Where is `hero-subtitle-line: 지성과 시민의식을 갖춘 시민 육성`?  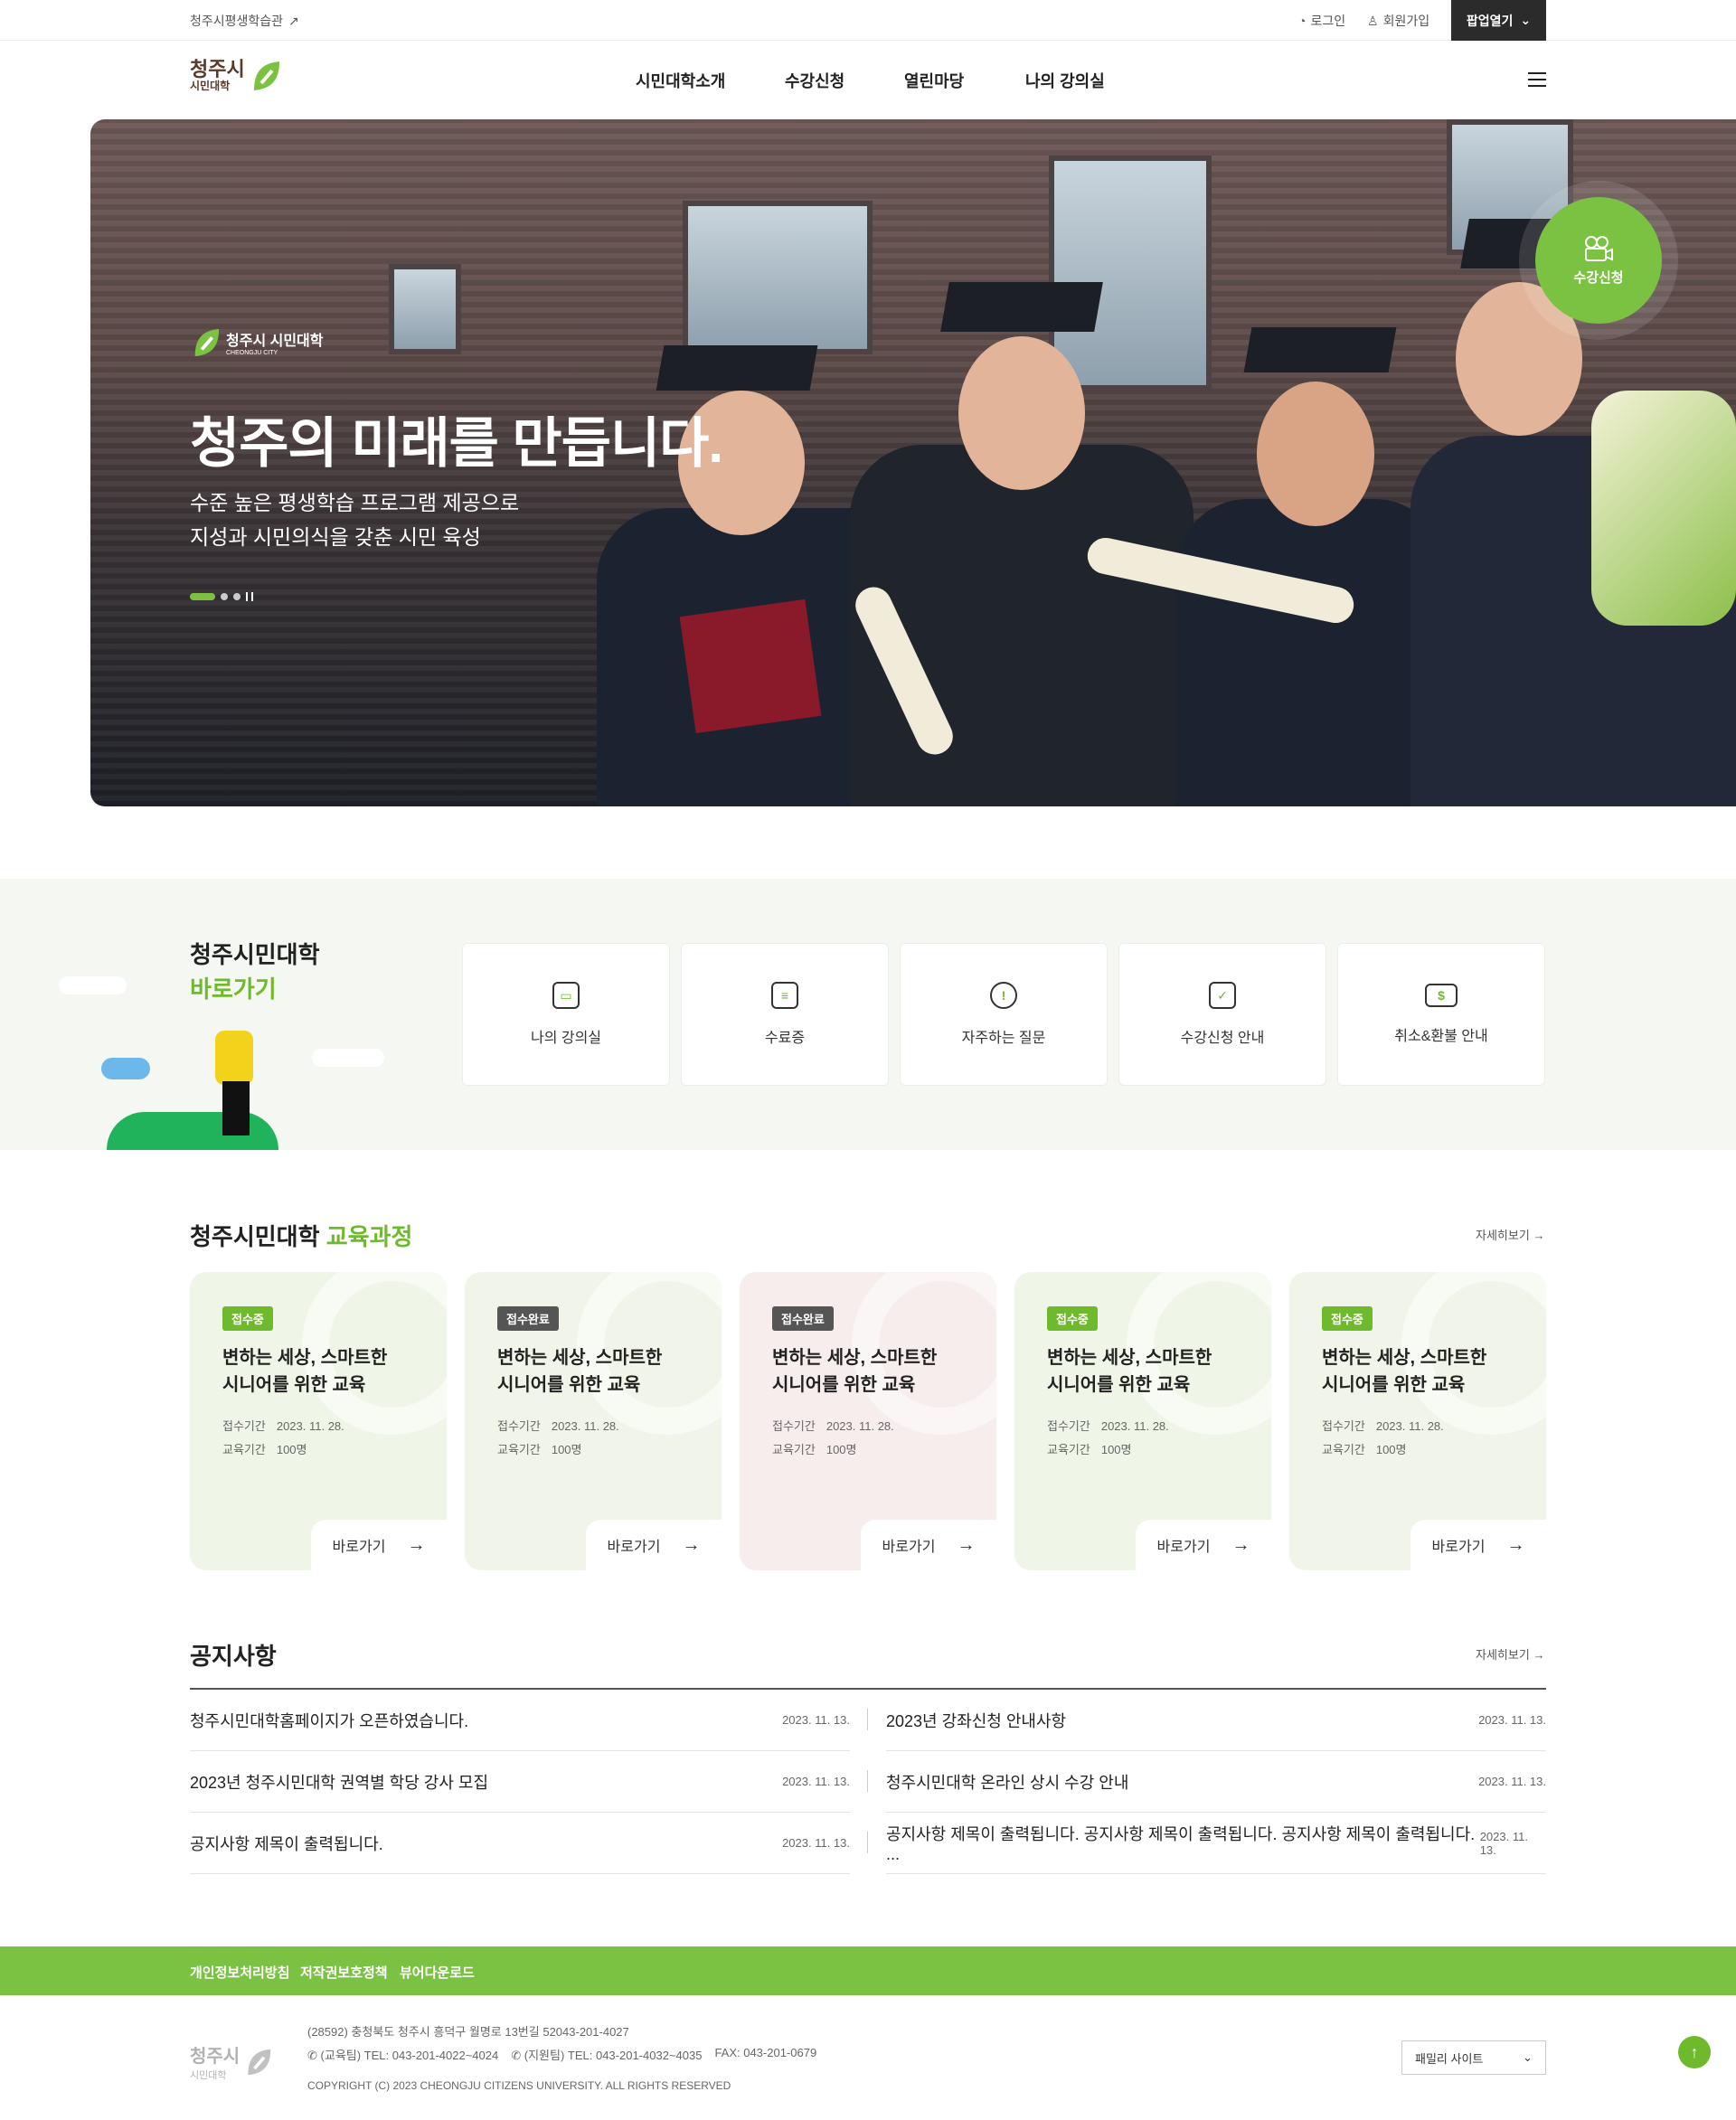
hero-subtitle-line: 지성과 시민의식을 갖춘 시민 육성 is located at coordinates (335, 537).